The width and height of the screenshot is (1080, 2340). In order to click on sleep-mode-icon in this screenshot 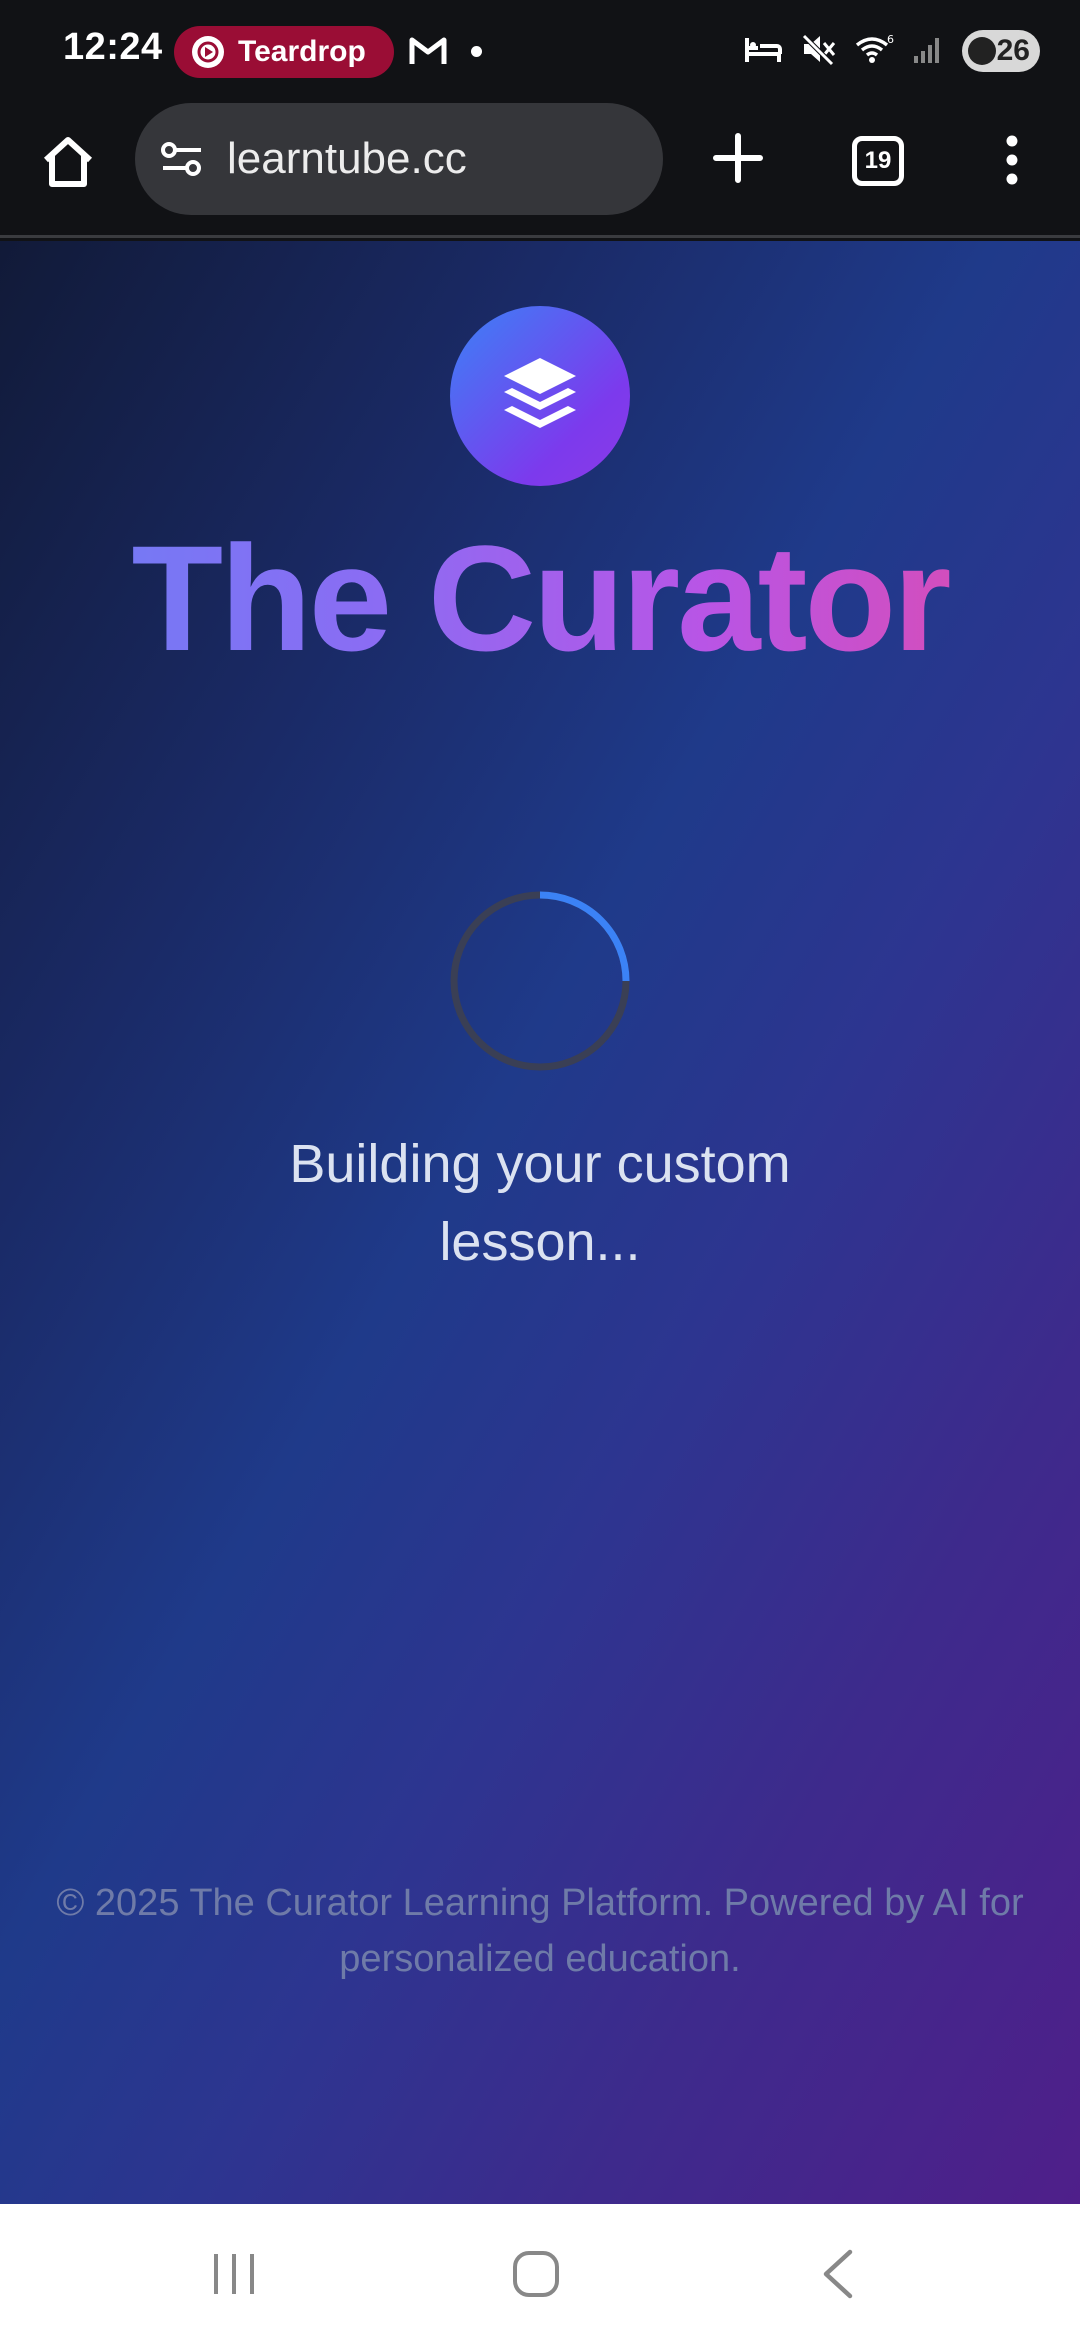, I will do `click(763, 51)`.